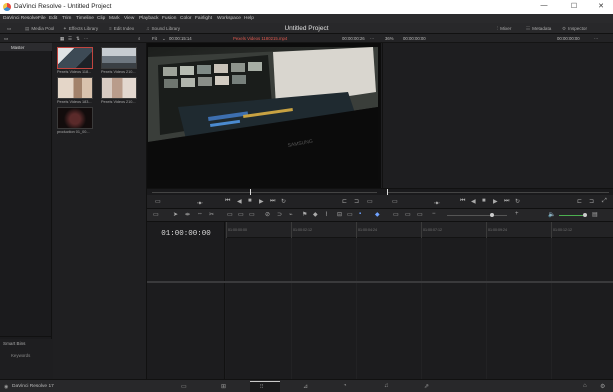 The height and width of the screenshot is (392, 613). What do you see at coordinates (426, 386) in the screenshot?
I see `deliver-page-icon: ⇗` at bounding box center [426, 386].